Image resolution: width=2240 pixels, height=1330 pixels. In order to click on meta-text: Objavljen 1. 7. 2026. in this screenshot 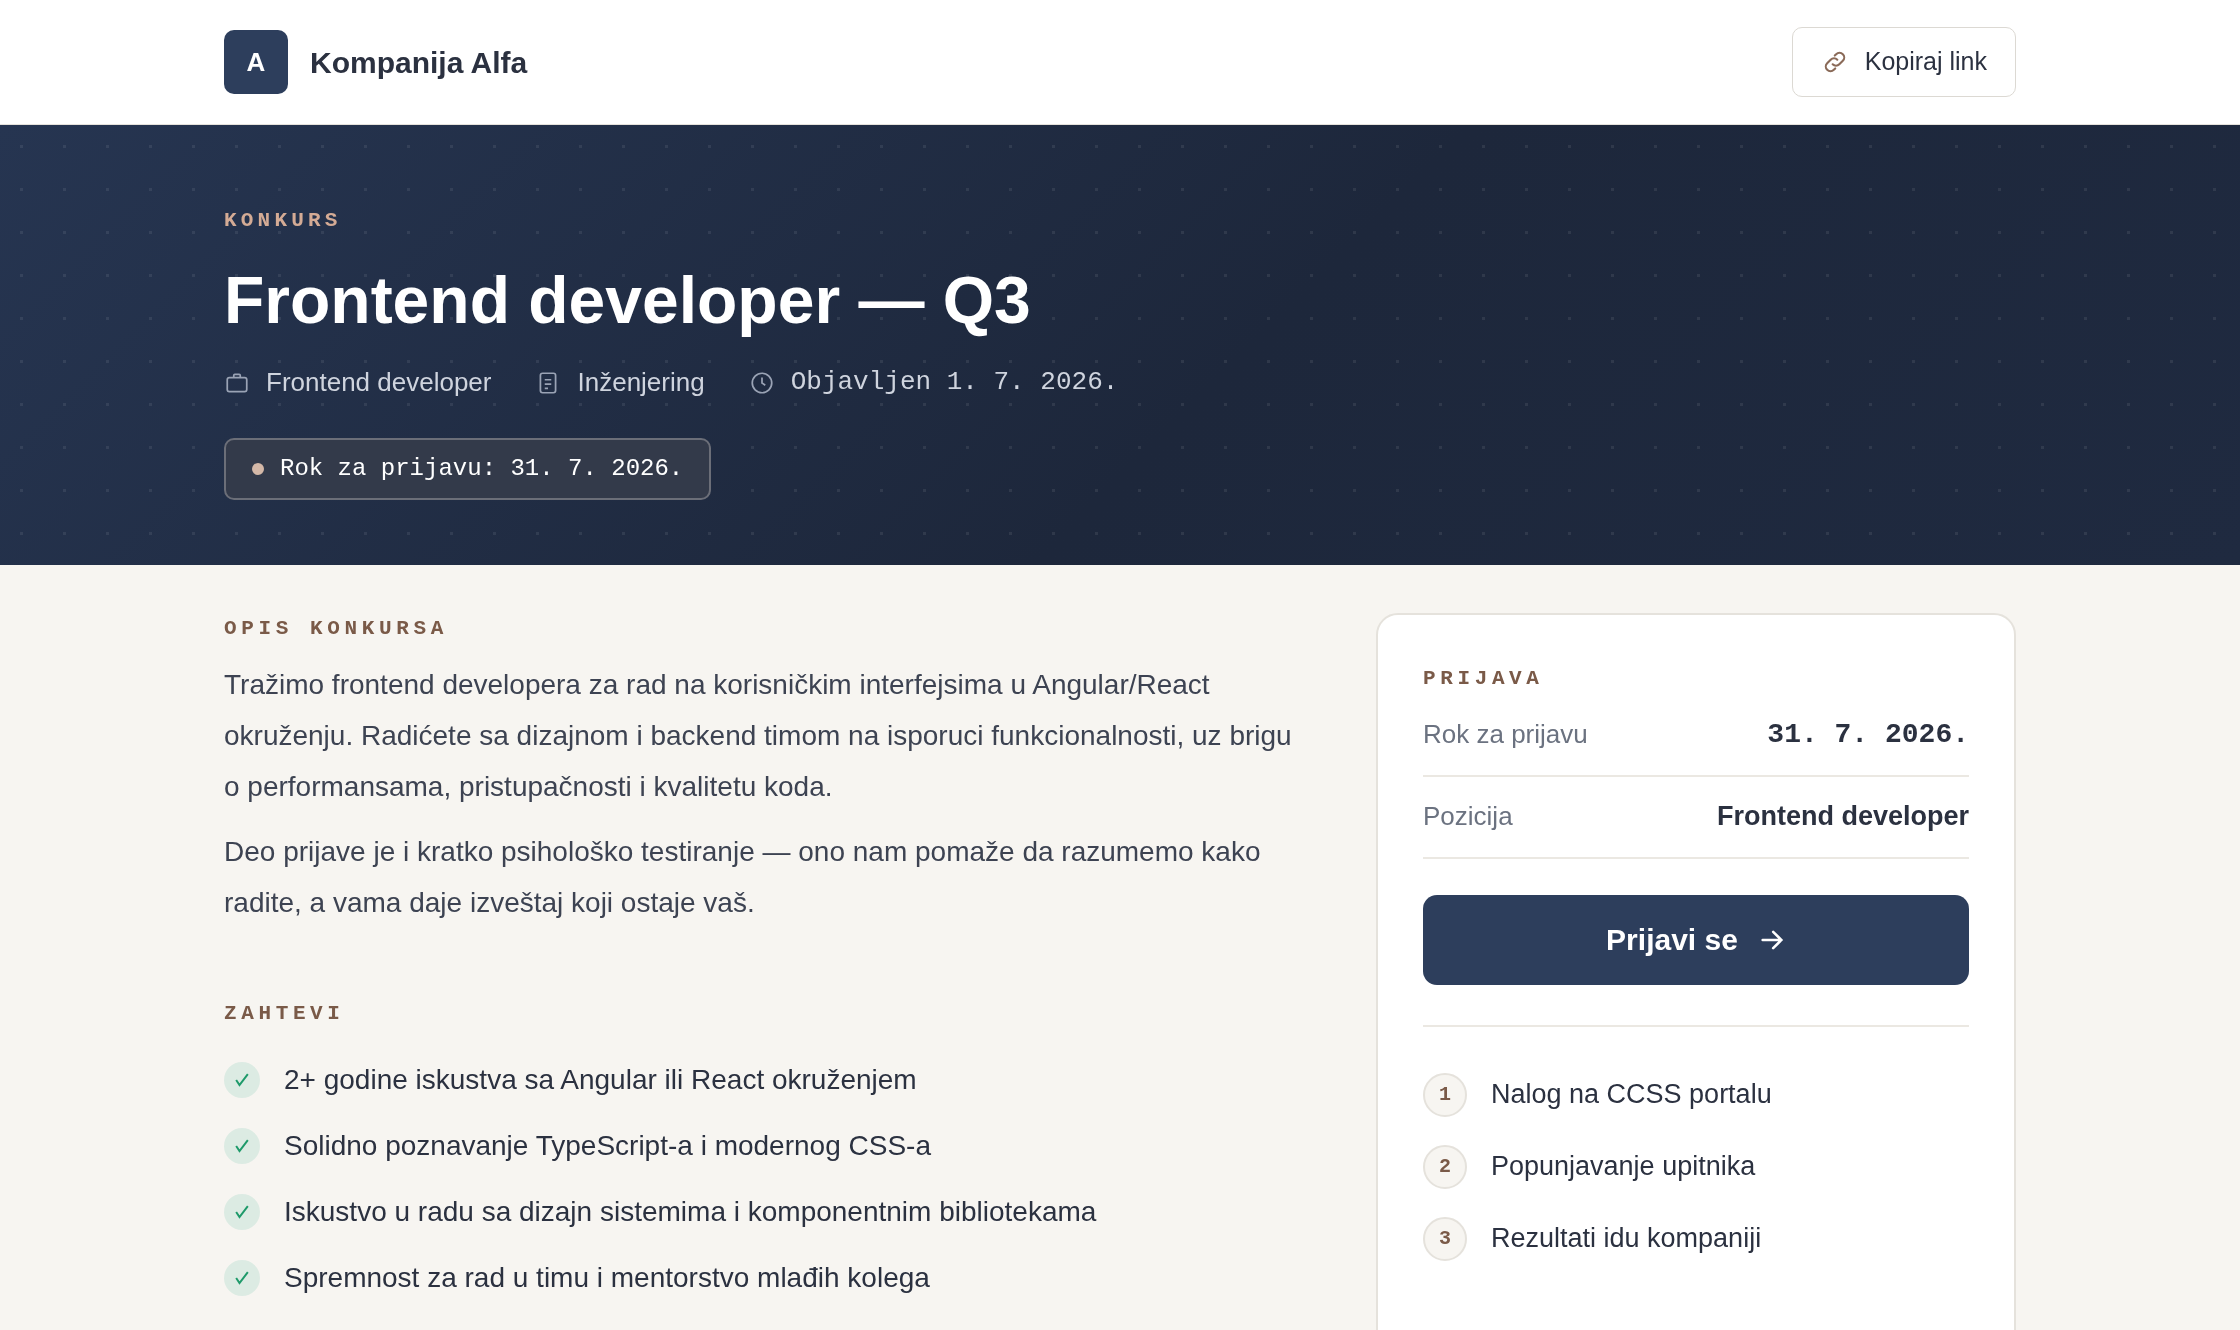, I will do `click(954, 382)`.